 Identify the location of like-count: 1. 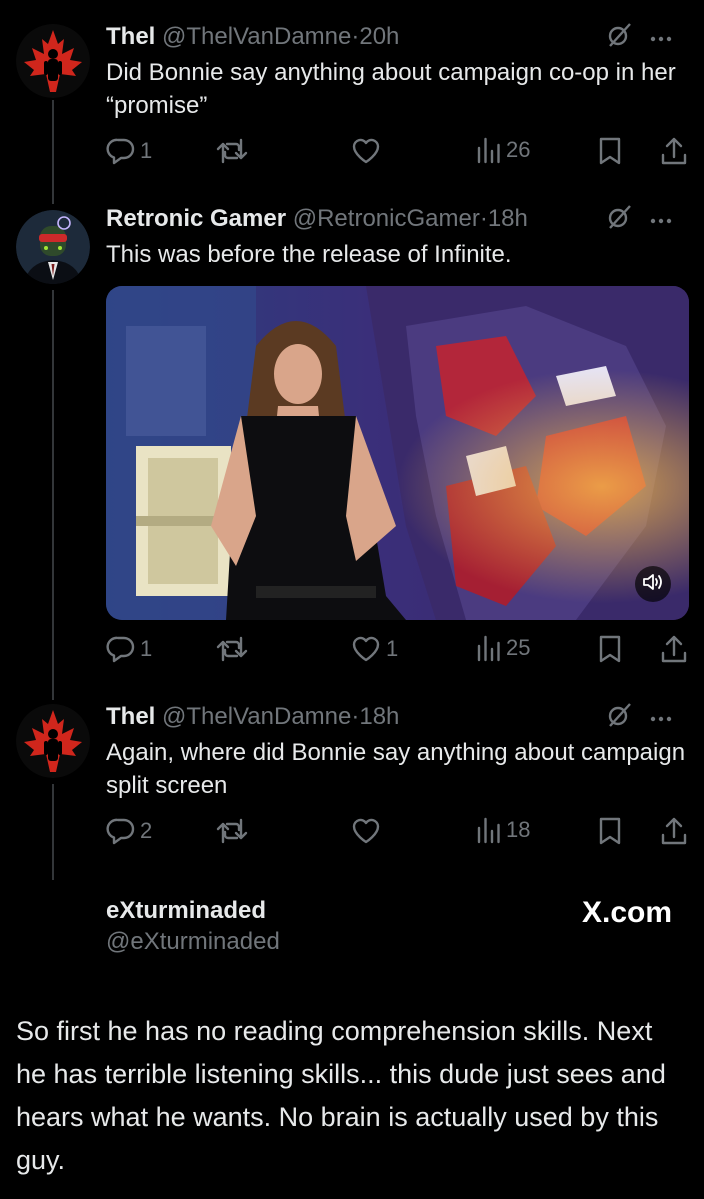
(392, 648).